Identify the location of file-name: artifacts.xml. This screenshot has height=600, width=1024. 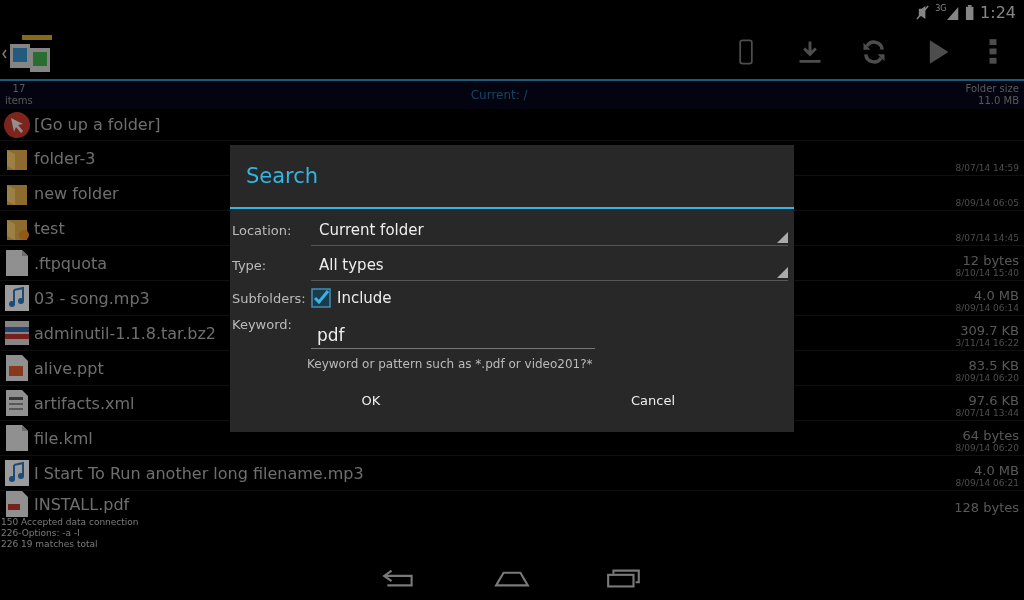
(84, 403).